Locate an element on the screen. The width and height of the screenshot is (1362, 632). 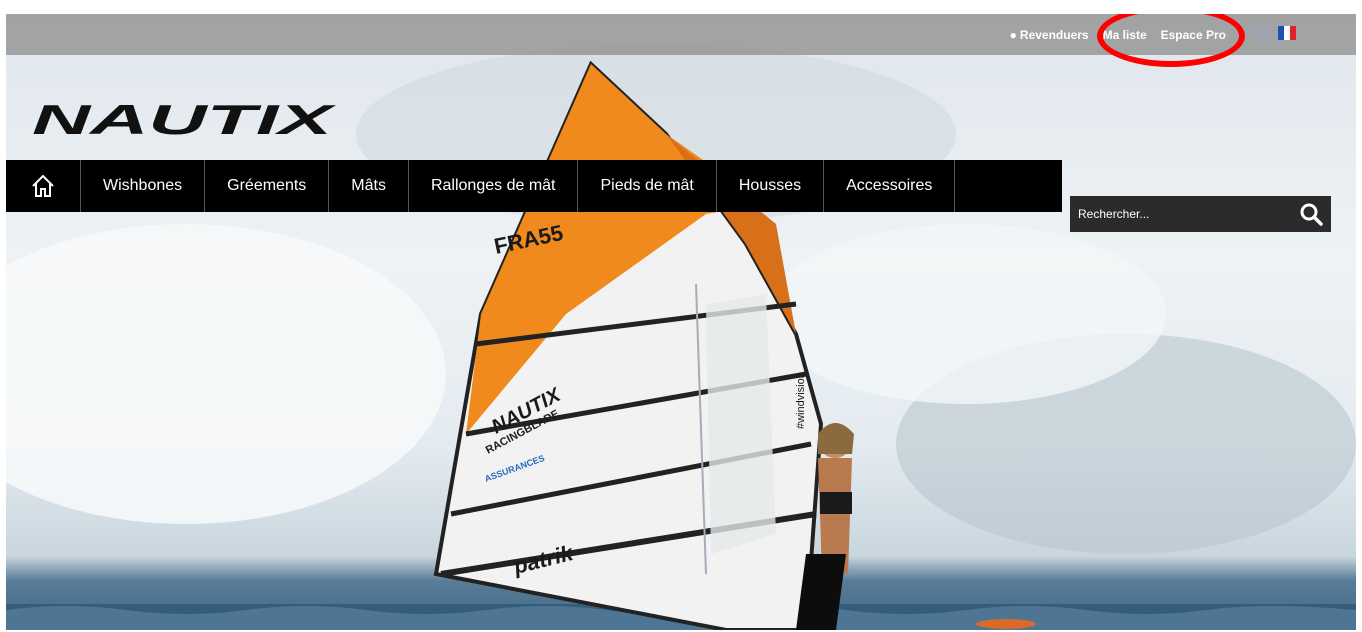
sail-side-text: #windvision is located at coordinates (801, 400).